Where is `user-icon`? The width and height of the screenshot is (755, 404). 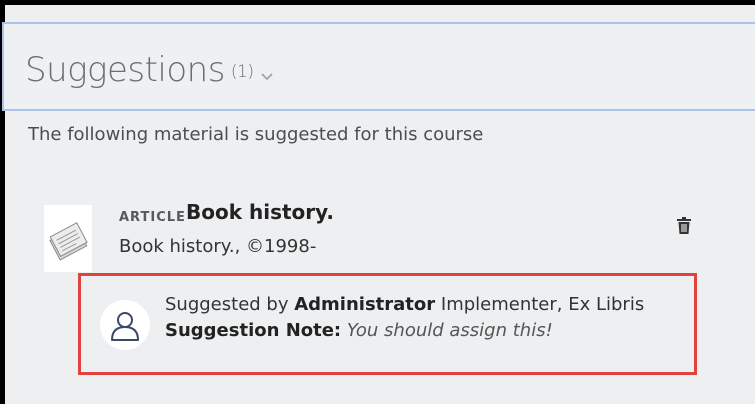
user-icon is located at coordinates (125, 325).